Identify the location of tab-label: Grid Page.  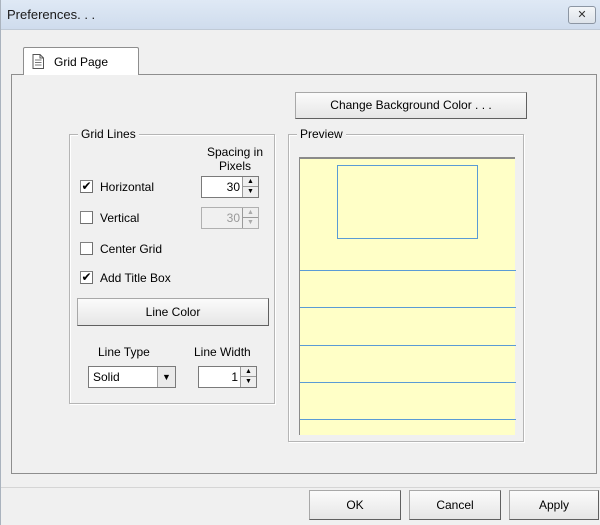
(81, 62).